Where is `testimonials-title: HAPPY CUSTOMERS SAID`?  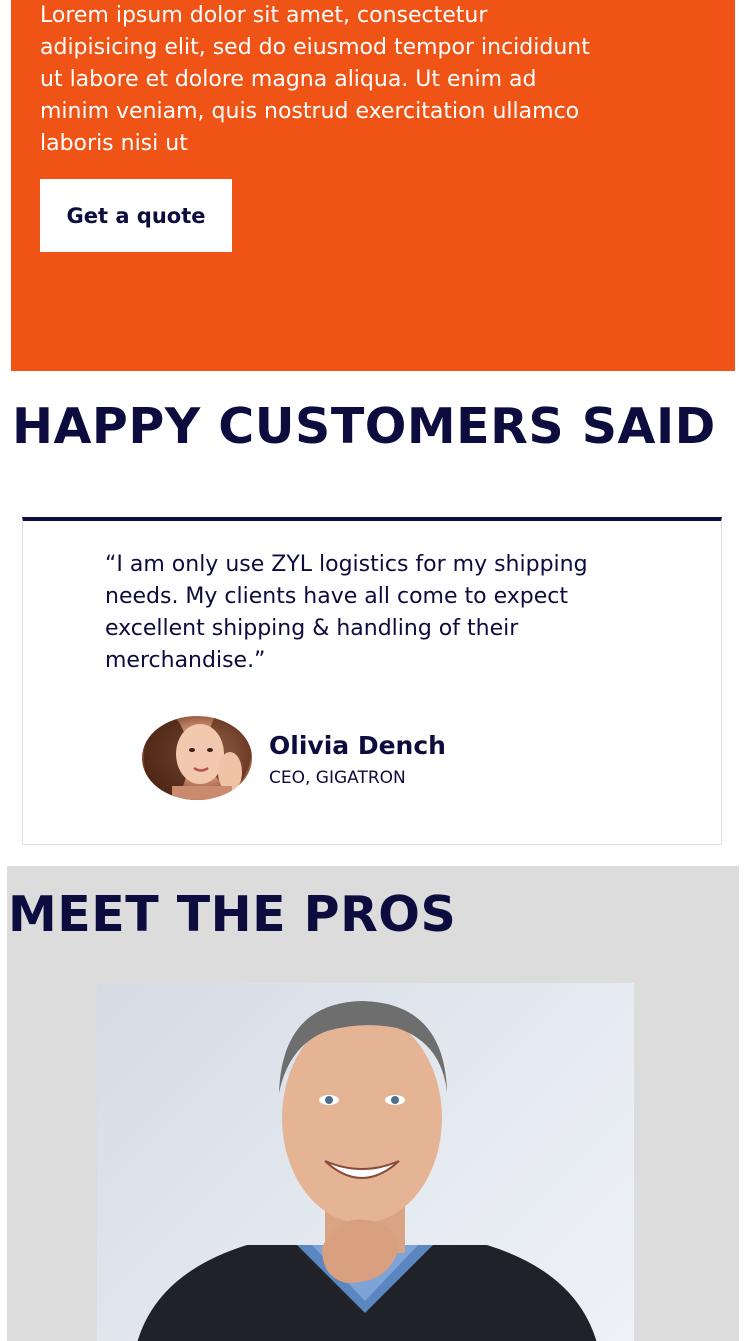
testimonials-title: HAPPY CUSTOMERS SAID is located at coordinates (364, 426).